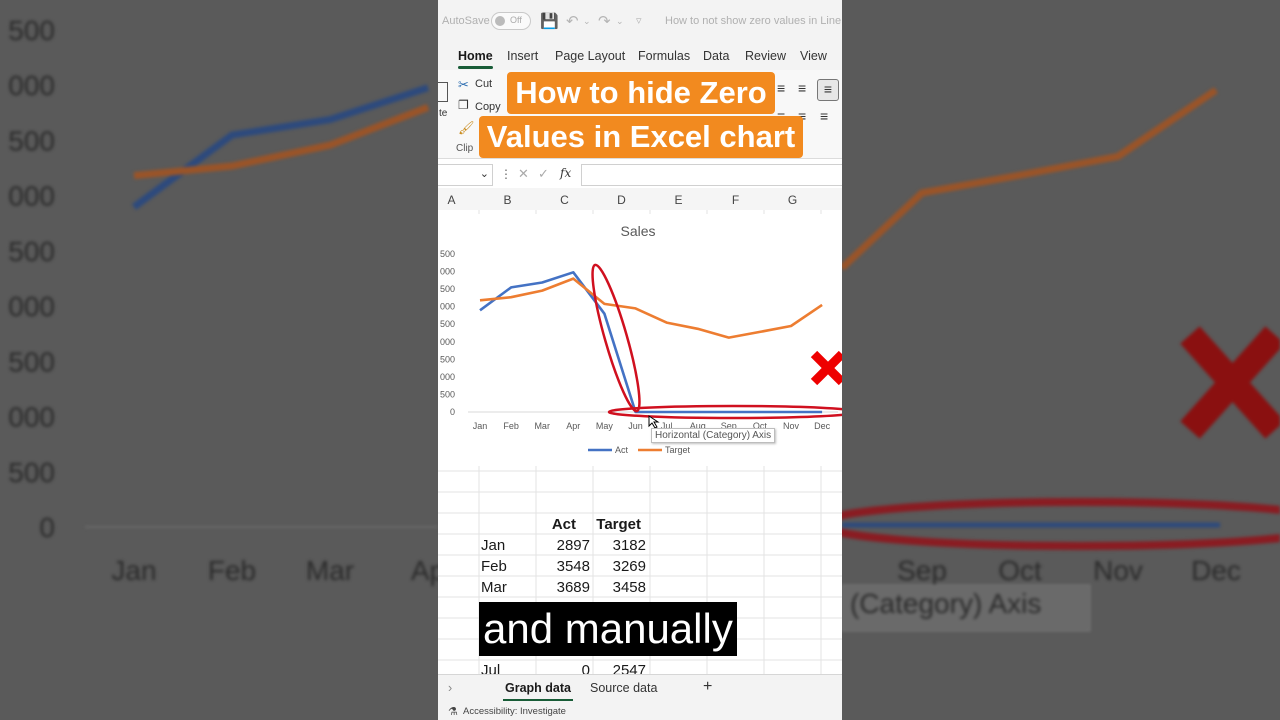  What do you see at coordinates (822, 426) in the screenshot?
I see `x-tick-label: Dec` at bounding box center [822, 426].